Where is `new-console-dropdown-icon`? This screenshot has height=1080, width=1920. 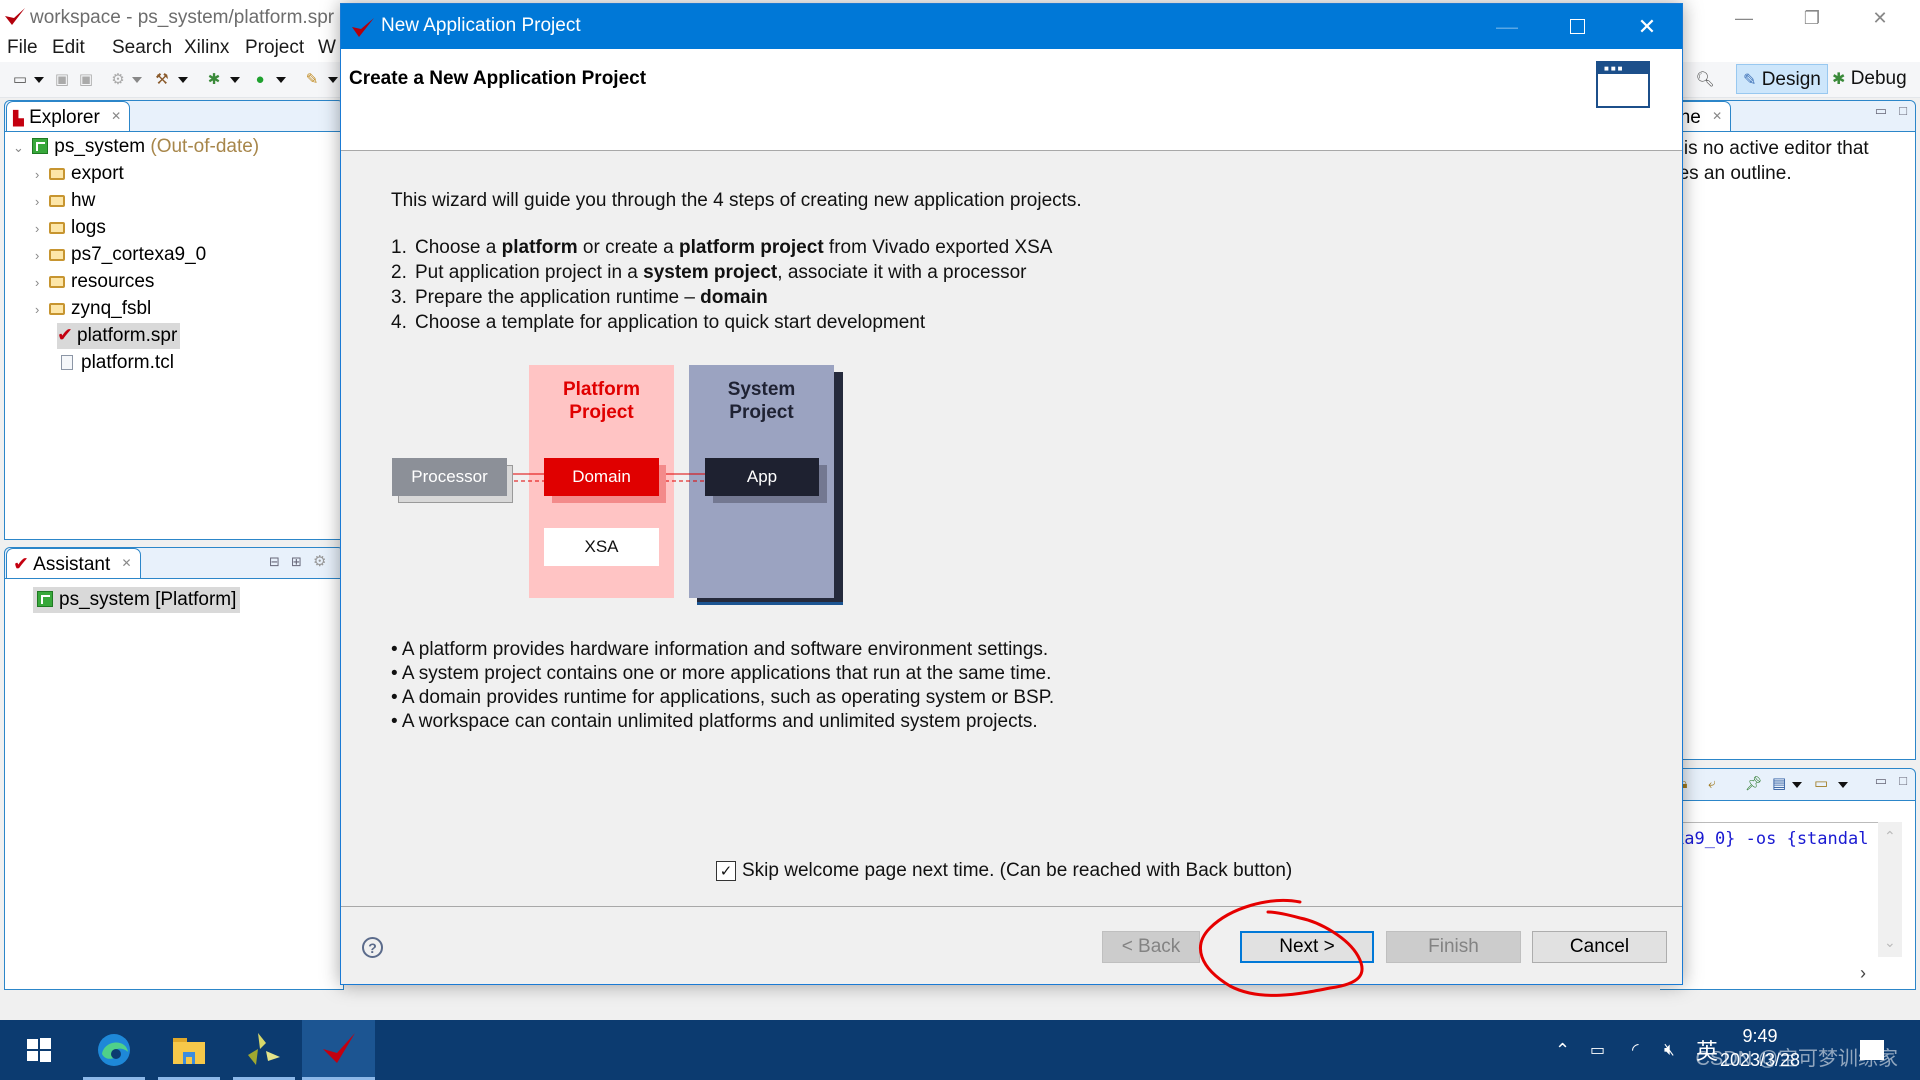
new-console-dropdown-icon is located at coordinates (1843, 785).